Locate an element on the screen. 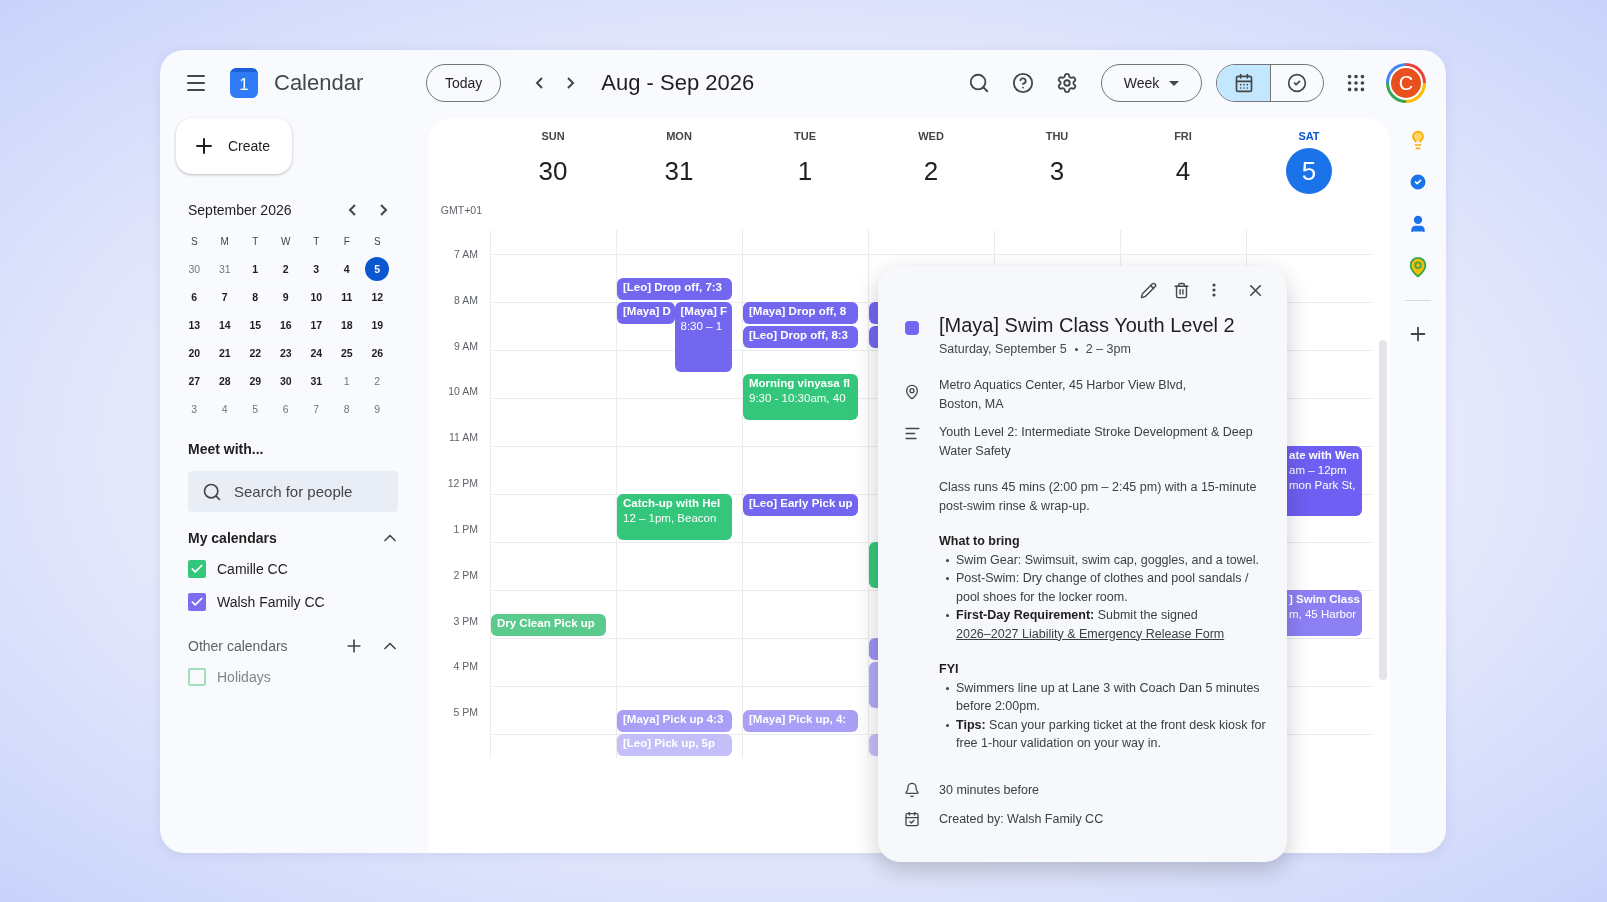 This screenshot has width=1607, height=902. help-icon is located at coordinates (1023, 83).